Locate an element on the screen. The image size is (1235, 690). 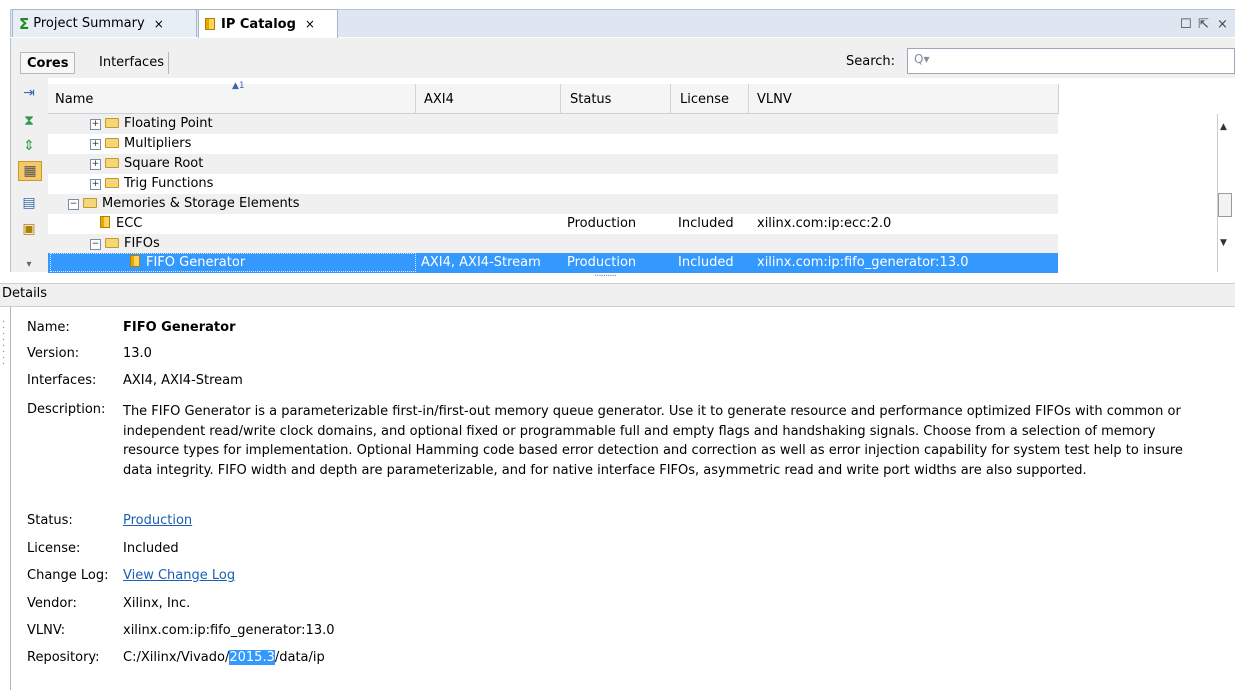
column-header-license: License is located at coordinates (704, 99).